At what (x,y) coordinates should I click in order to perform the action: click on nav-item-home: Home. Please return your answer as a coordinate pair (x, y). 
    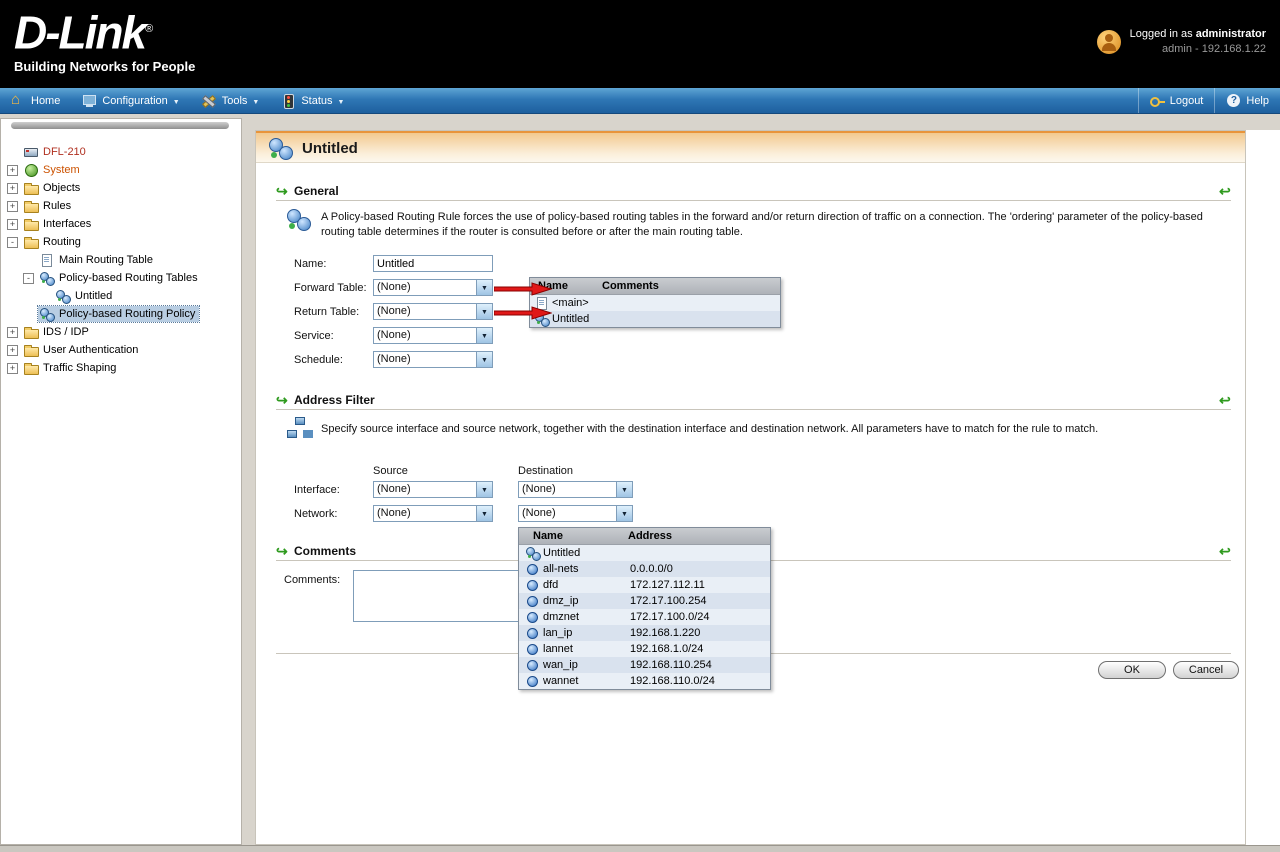
    Looking at the image, I should click on (35, 100).